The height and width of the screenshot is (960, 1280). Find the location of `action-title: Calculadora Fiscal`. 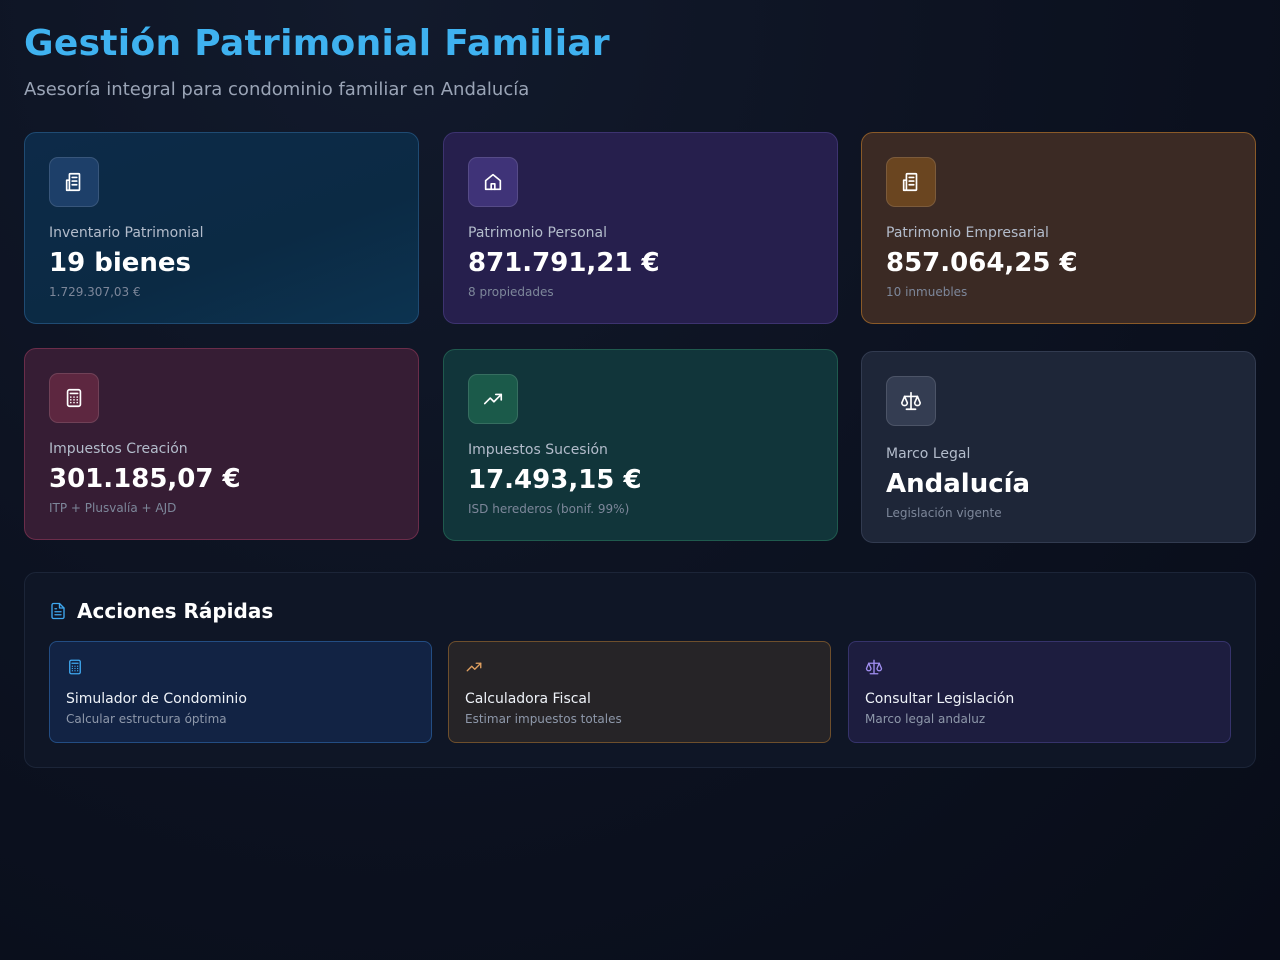

action-title: Calculadora Fiscal is located at coordinates (528, 699).